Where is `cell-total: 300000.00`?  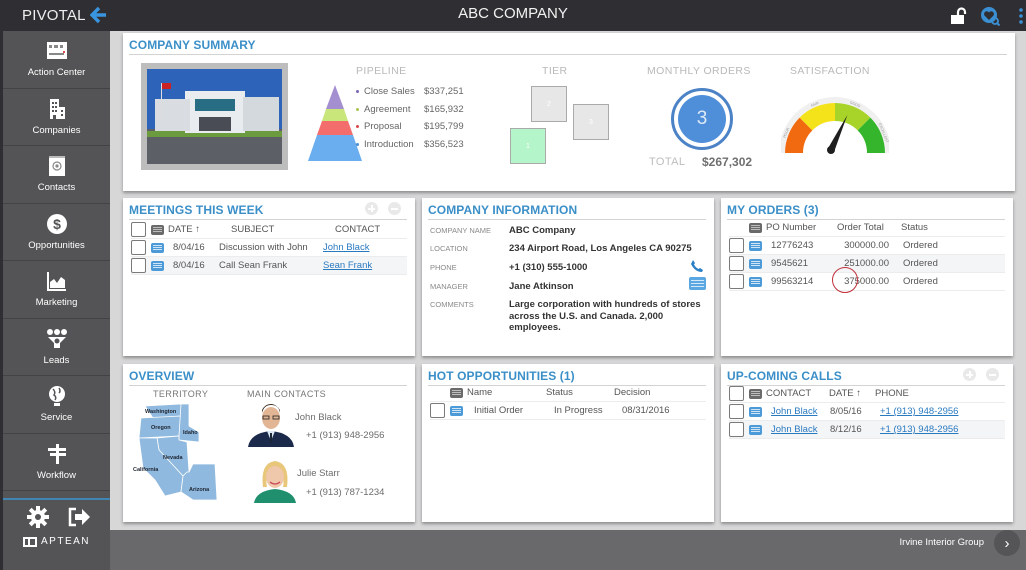 cell-total: 300000.00 is located at coordinates (866, 245).